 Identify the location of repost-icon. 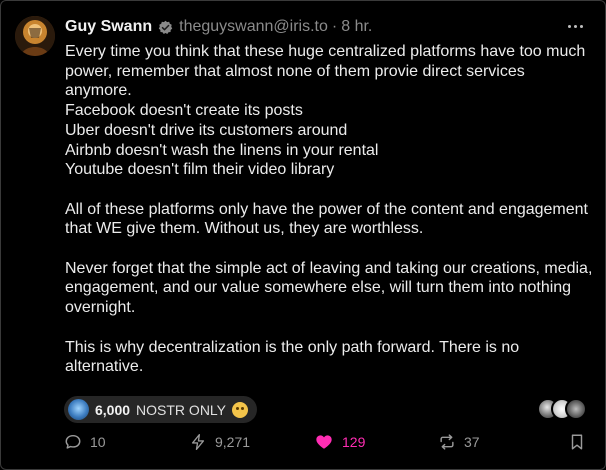
(447, 442).